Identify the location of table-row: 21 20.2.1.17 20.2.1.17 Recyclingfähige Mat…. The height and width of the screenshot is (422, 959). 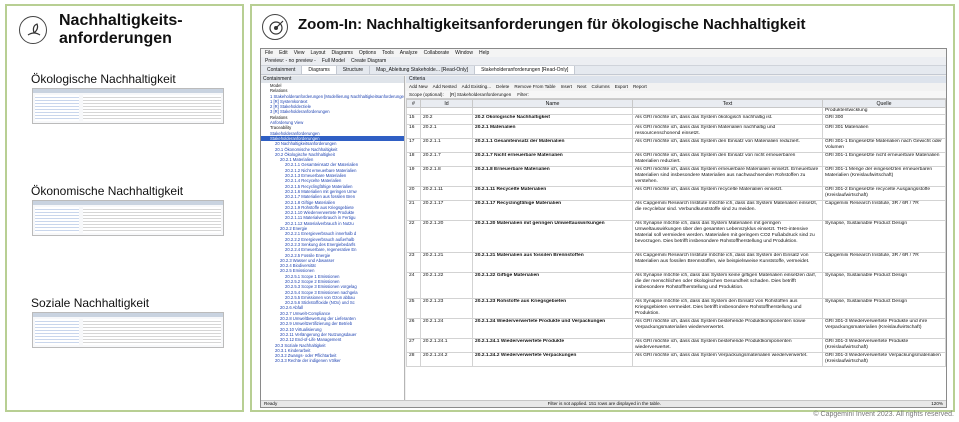
(676, 210).